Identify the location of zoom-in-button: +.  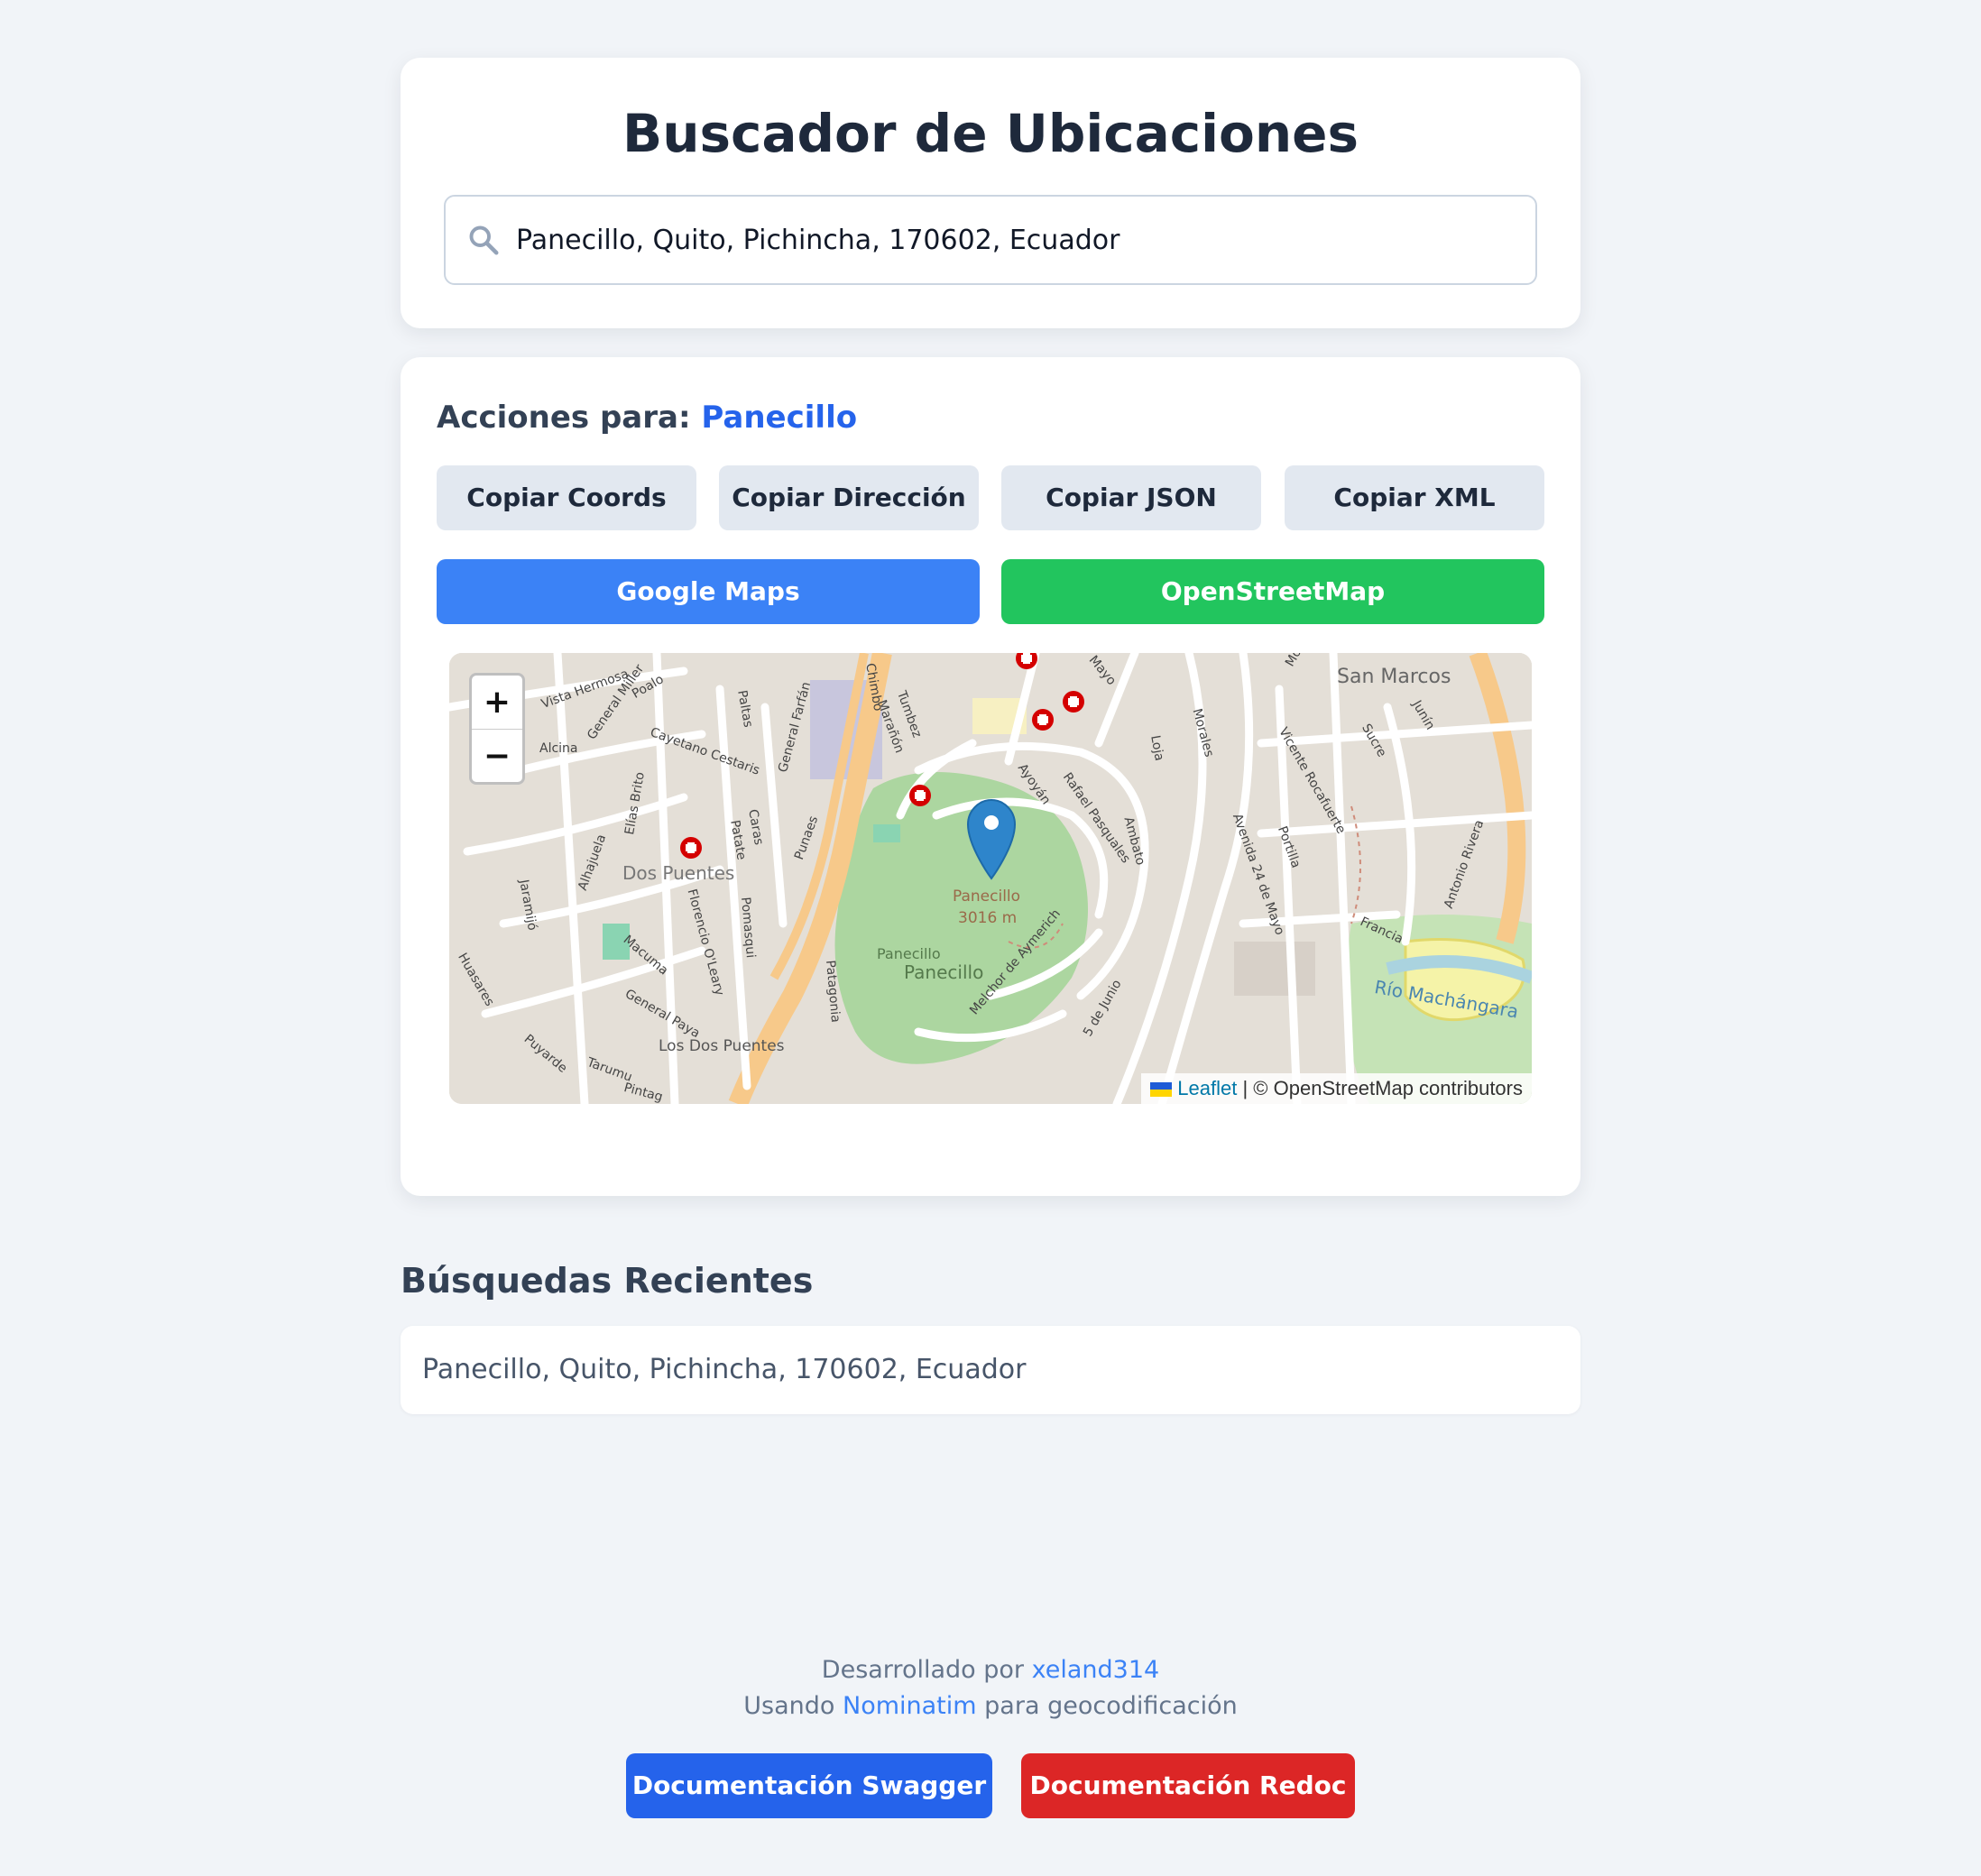
(497, 703).